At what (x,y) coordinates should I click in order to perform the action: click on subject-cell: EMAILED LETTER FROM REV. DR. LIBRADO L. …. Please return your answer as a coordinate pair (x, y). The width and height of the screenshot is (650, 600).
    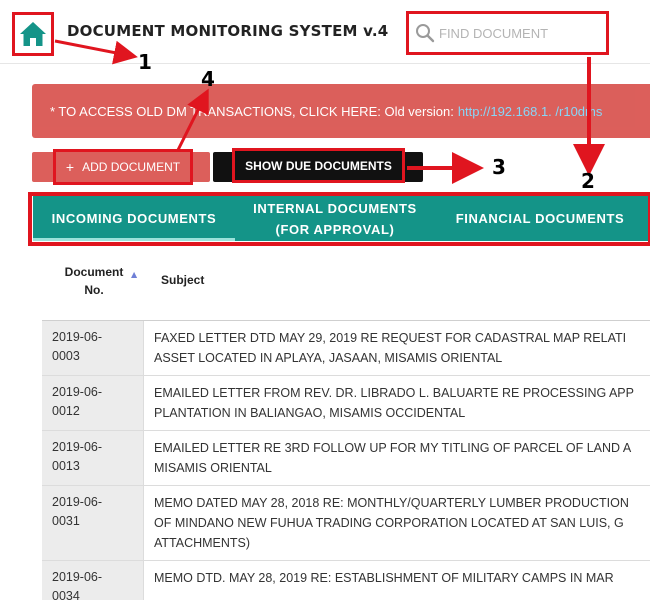
    Looking at the image, I should click on (397, 403).